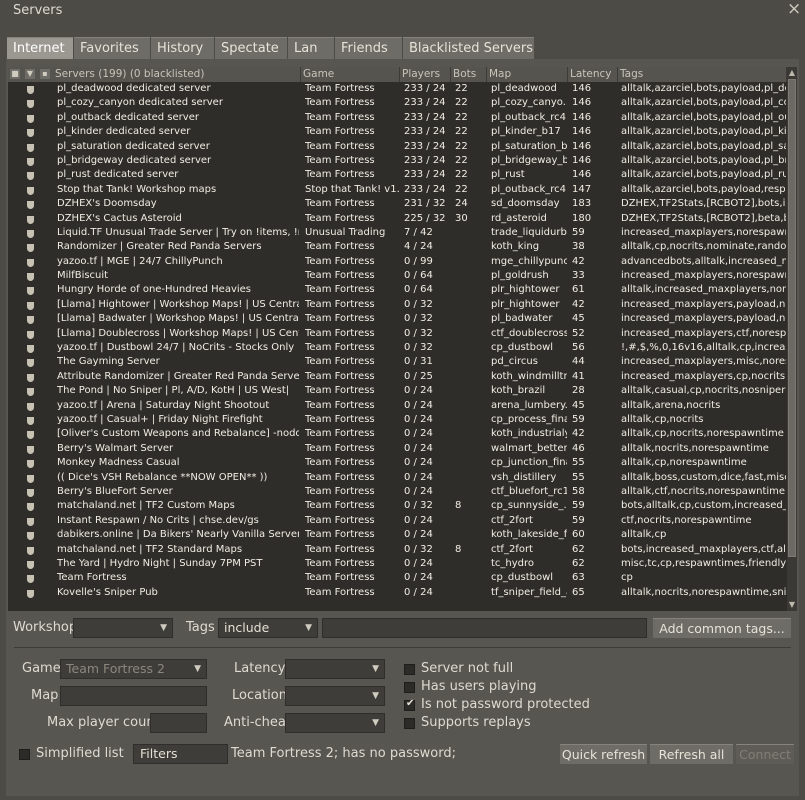 Image resolution: width=805 pixels, height=800 pixels. What do you see at coordinates (180, 754) in the screenshot?
I see `filters-button: Filters` at bounding box center [180, 754].